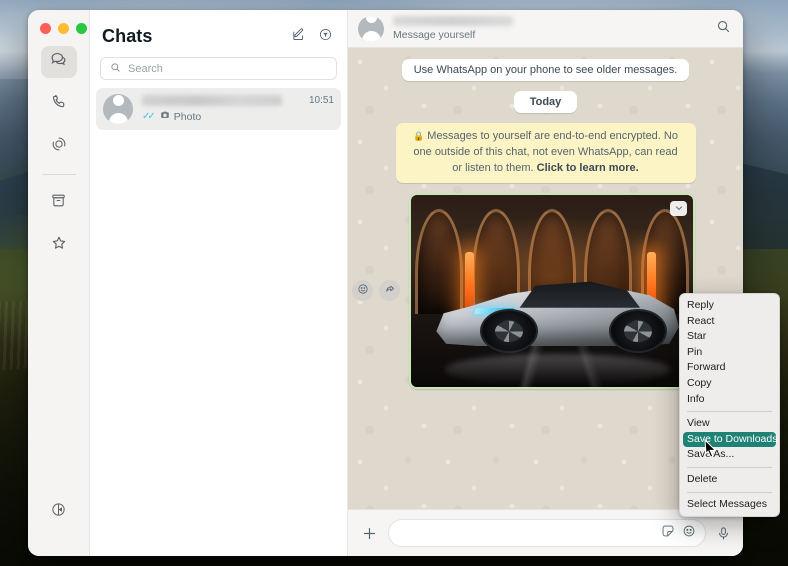 The height and width of the screenshot is (566, 788). What do you see at coordinates (376, 291) in the screenshot?
I see `message-hover-actions` at bounding box center [376, 291].